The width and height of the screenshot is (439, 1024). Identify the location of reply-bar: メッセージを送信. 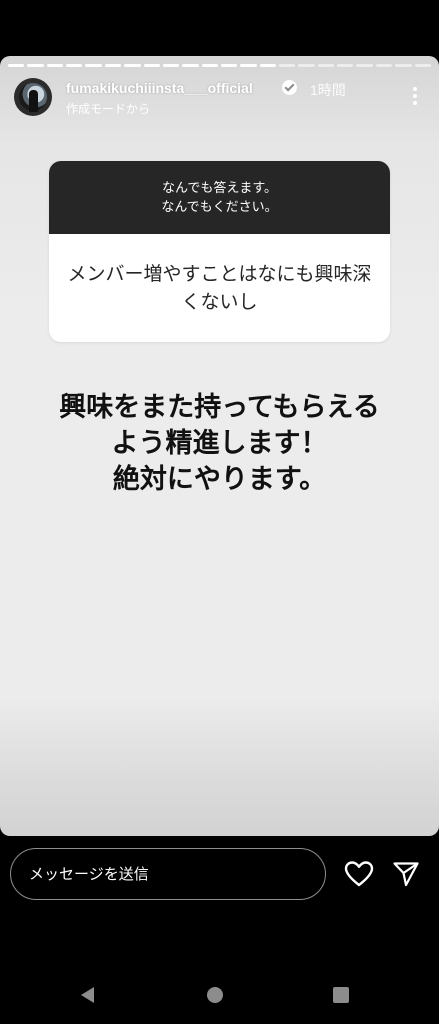
(219, 896).